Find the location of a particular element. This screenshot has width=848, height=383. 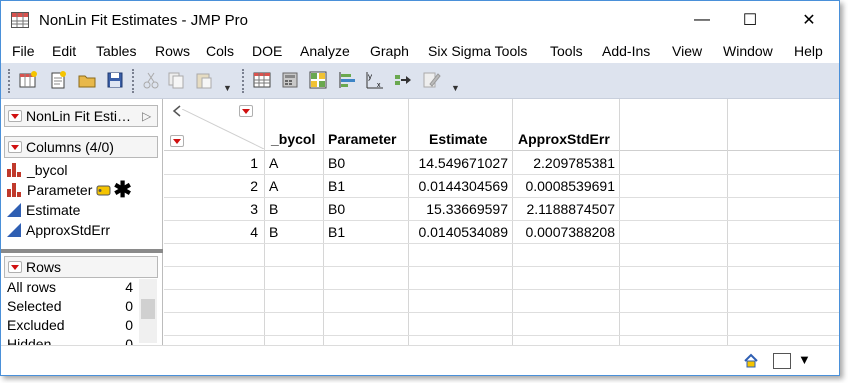

column-header: Estimate is located at coordinates (460, 125).